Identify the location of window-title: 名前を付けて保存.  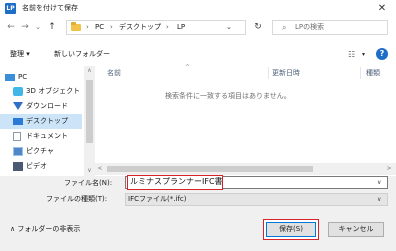
(50, 8).